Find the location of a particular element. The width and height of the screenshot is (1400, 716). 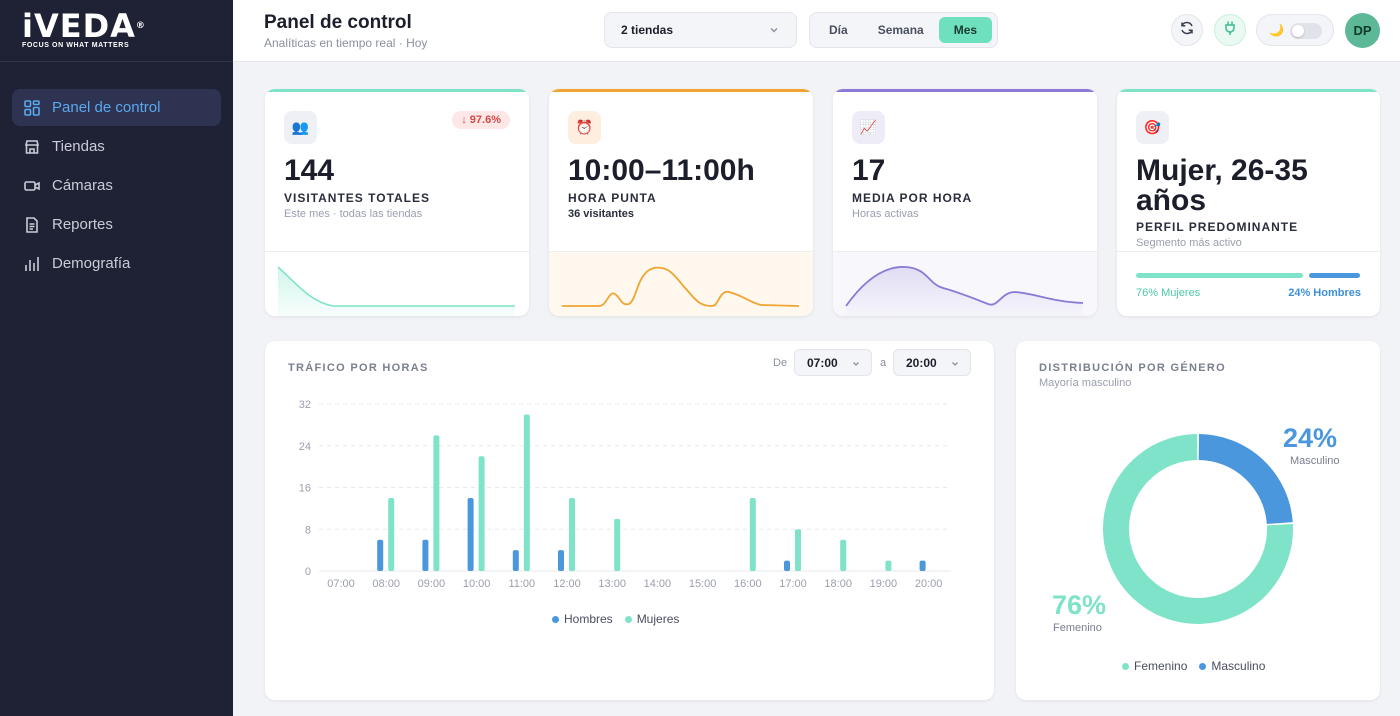

x-tick-label: 20:00 is located at coordinates (929, 584).